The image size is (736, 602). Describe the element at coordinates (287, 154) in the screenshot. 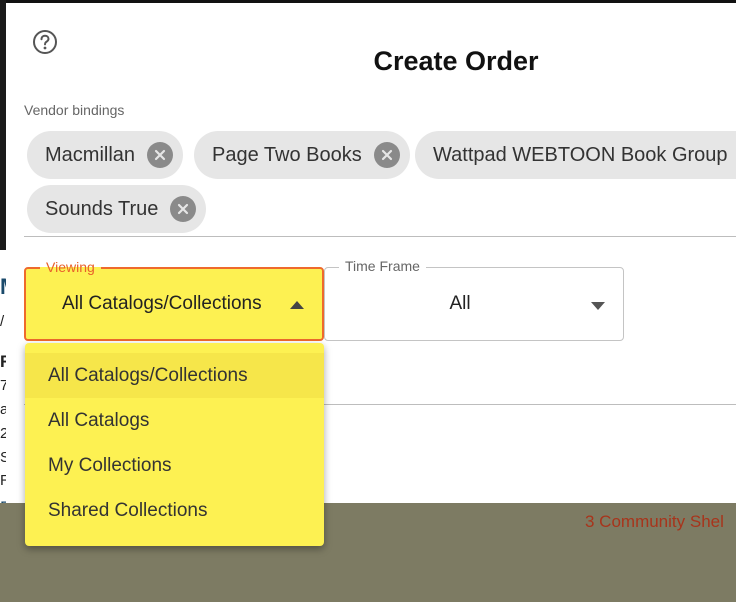

I see `vendor-chip-label: Page Two Books` at that location.